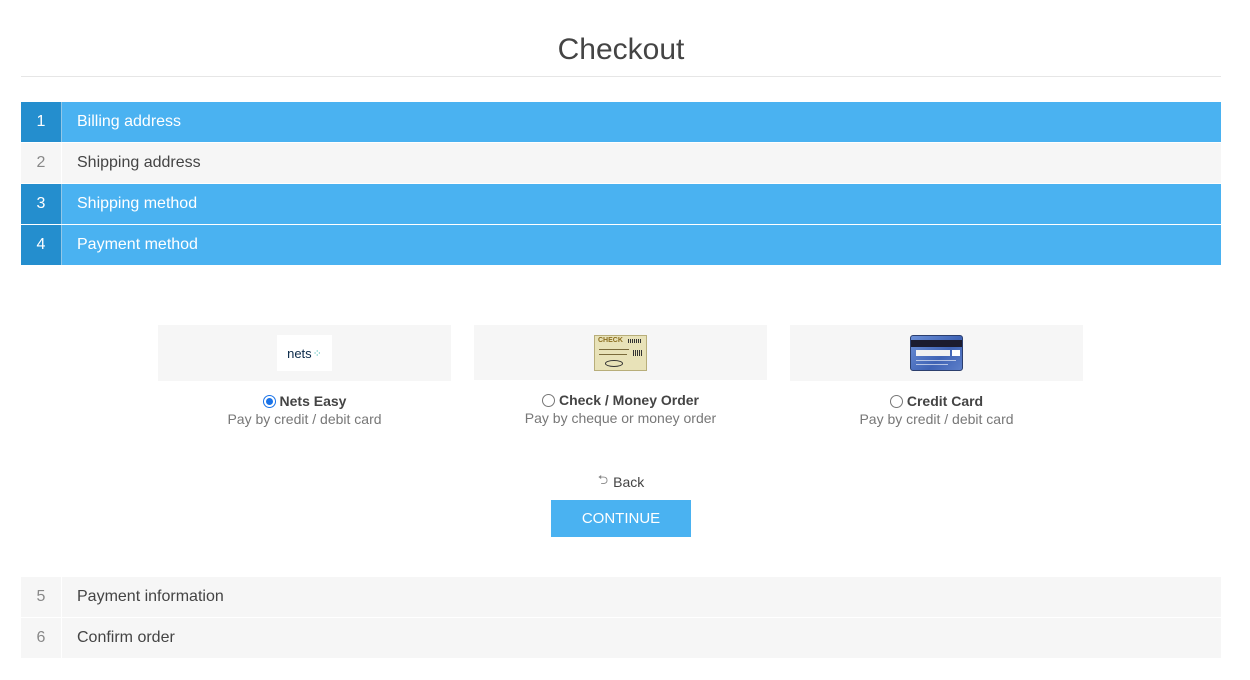 Image resolution: width=1250 pixels, height=680 pixels. What do you see at coordinates (896, 401) in the screenshot?
I see `payment-radio-credit-card` at bounding box center [896, 401].